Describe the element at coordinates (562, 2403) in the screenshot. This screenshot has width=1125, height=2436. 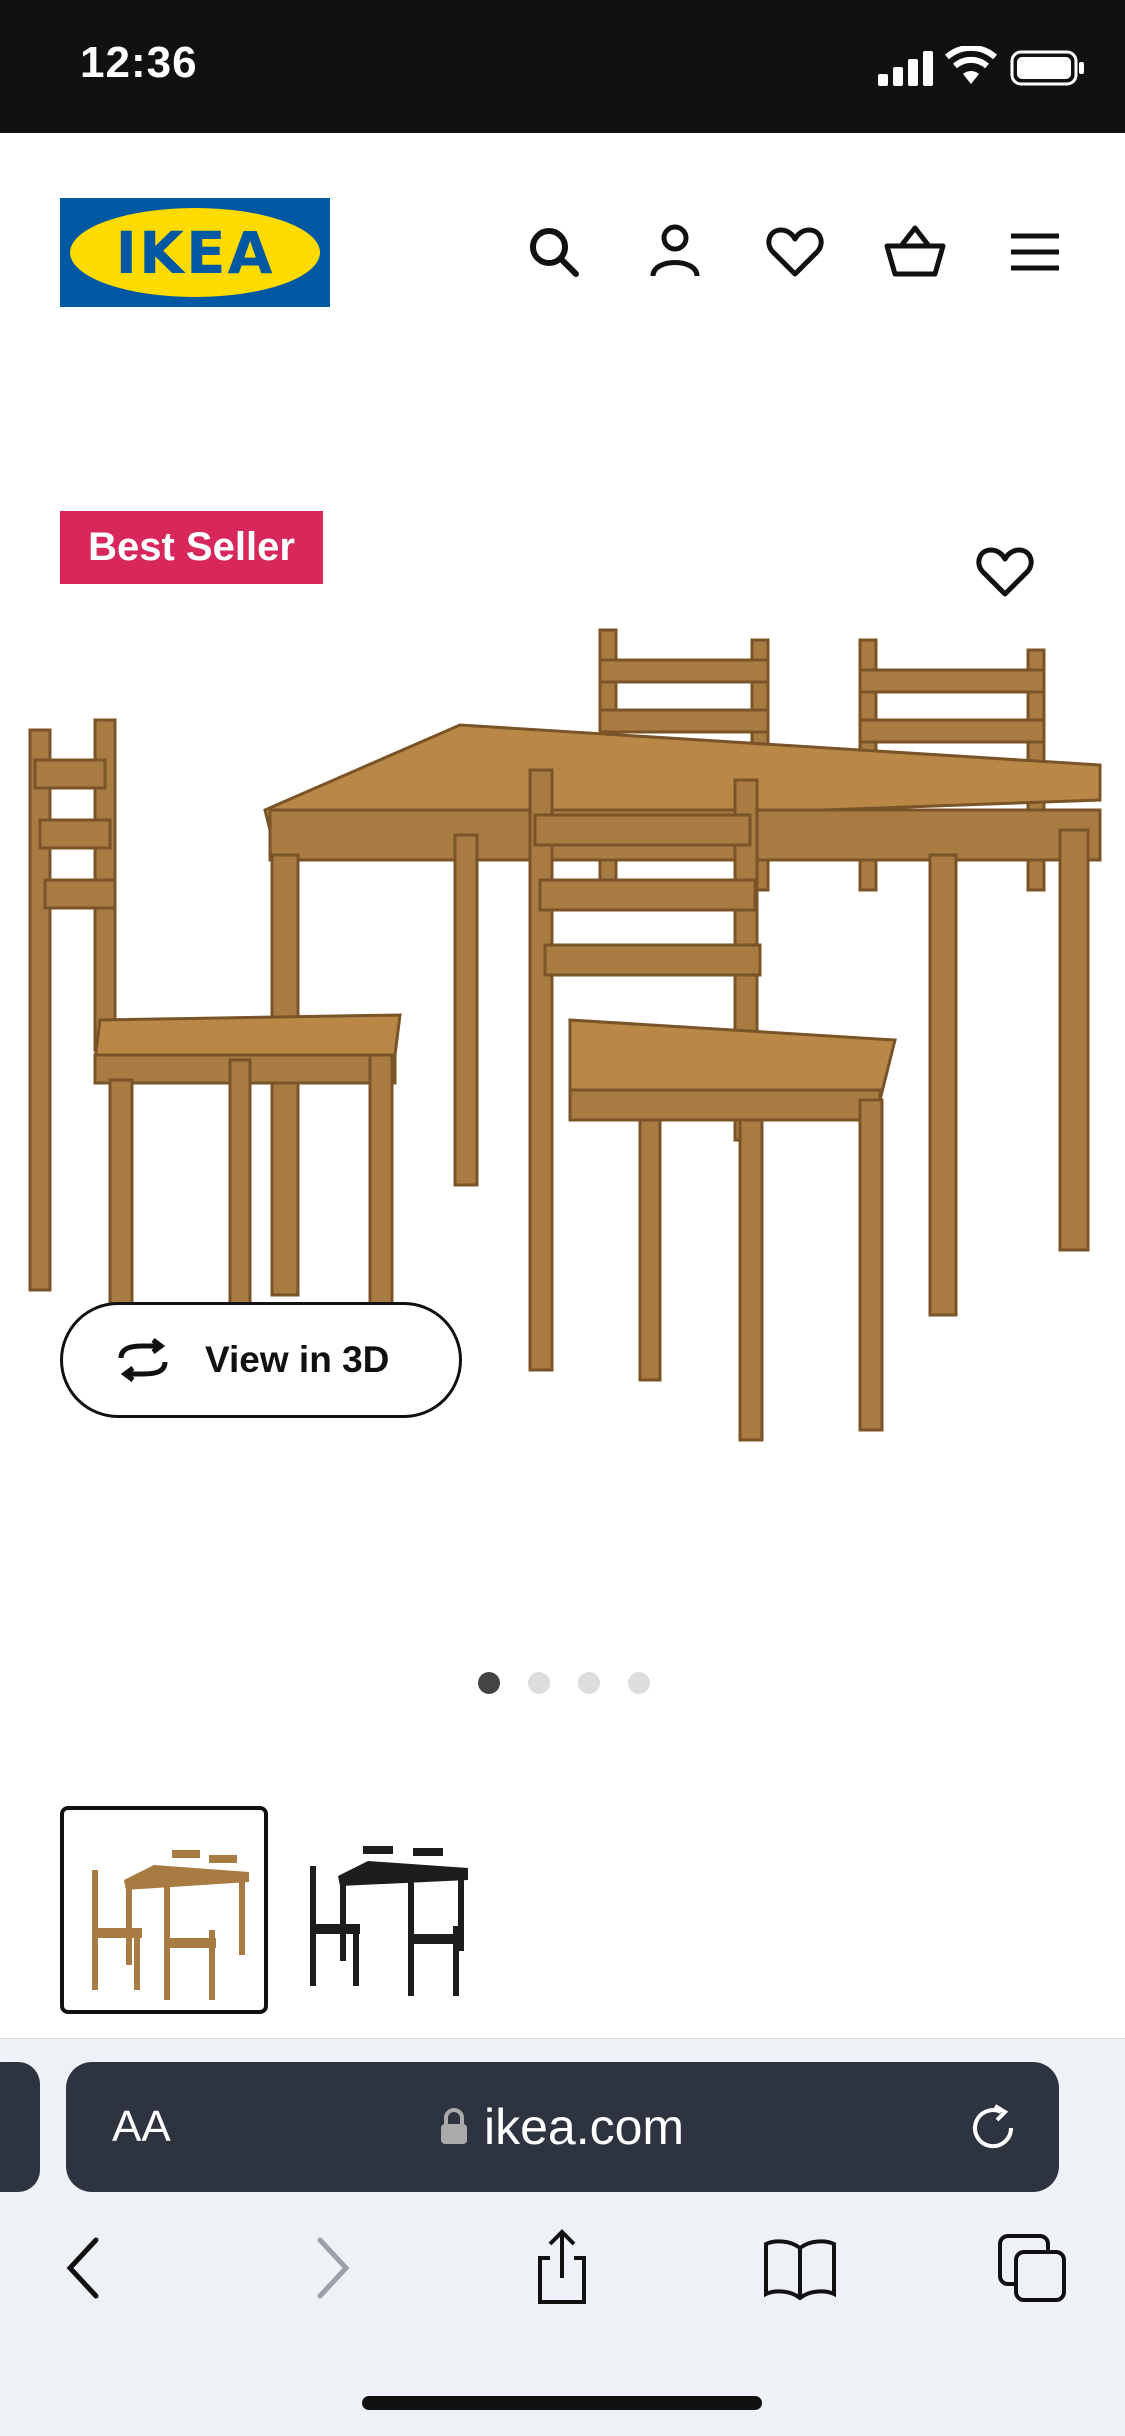
I see `home-indicator` at that location.